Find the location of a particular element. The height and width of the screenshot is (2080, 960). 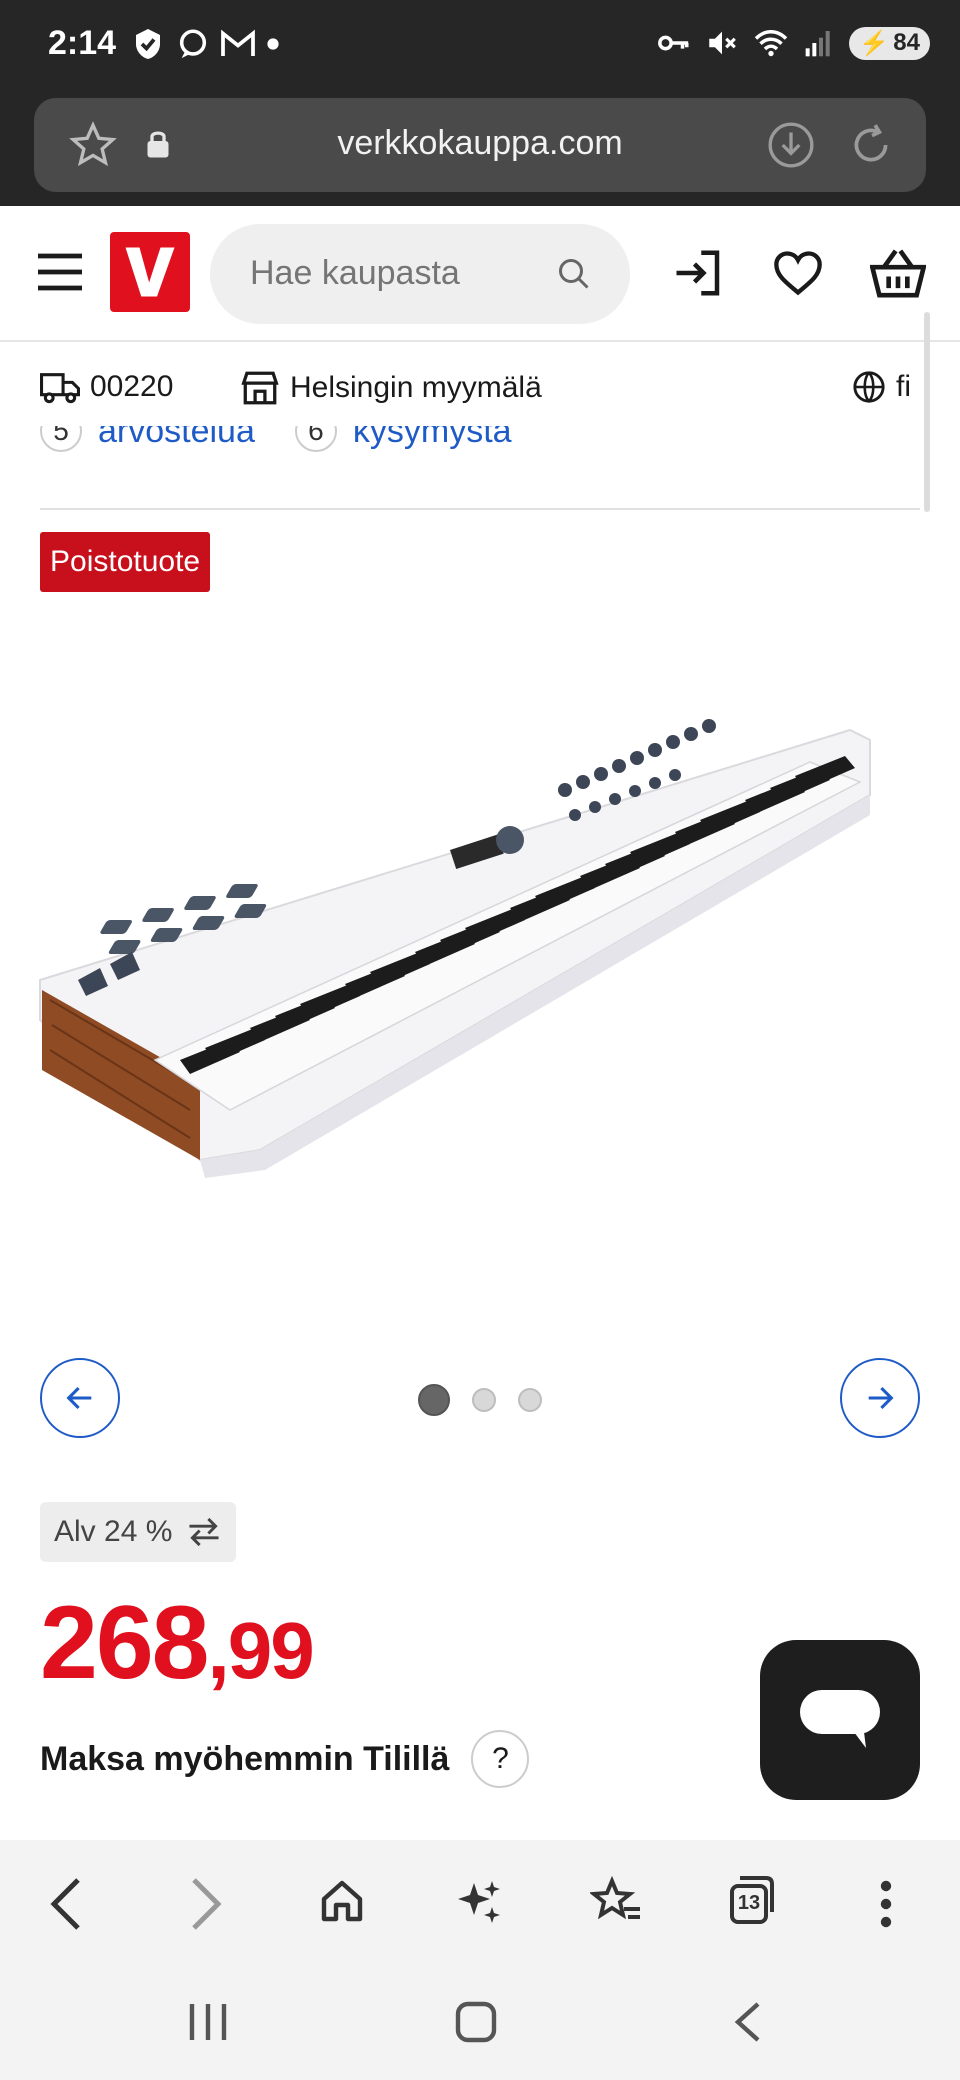

reviews-link: 5 arvostelua is located at coordinates (147, 439).